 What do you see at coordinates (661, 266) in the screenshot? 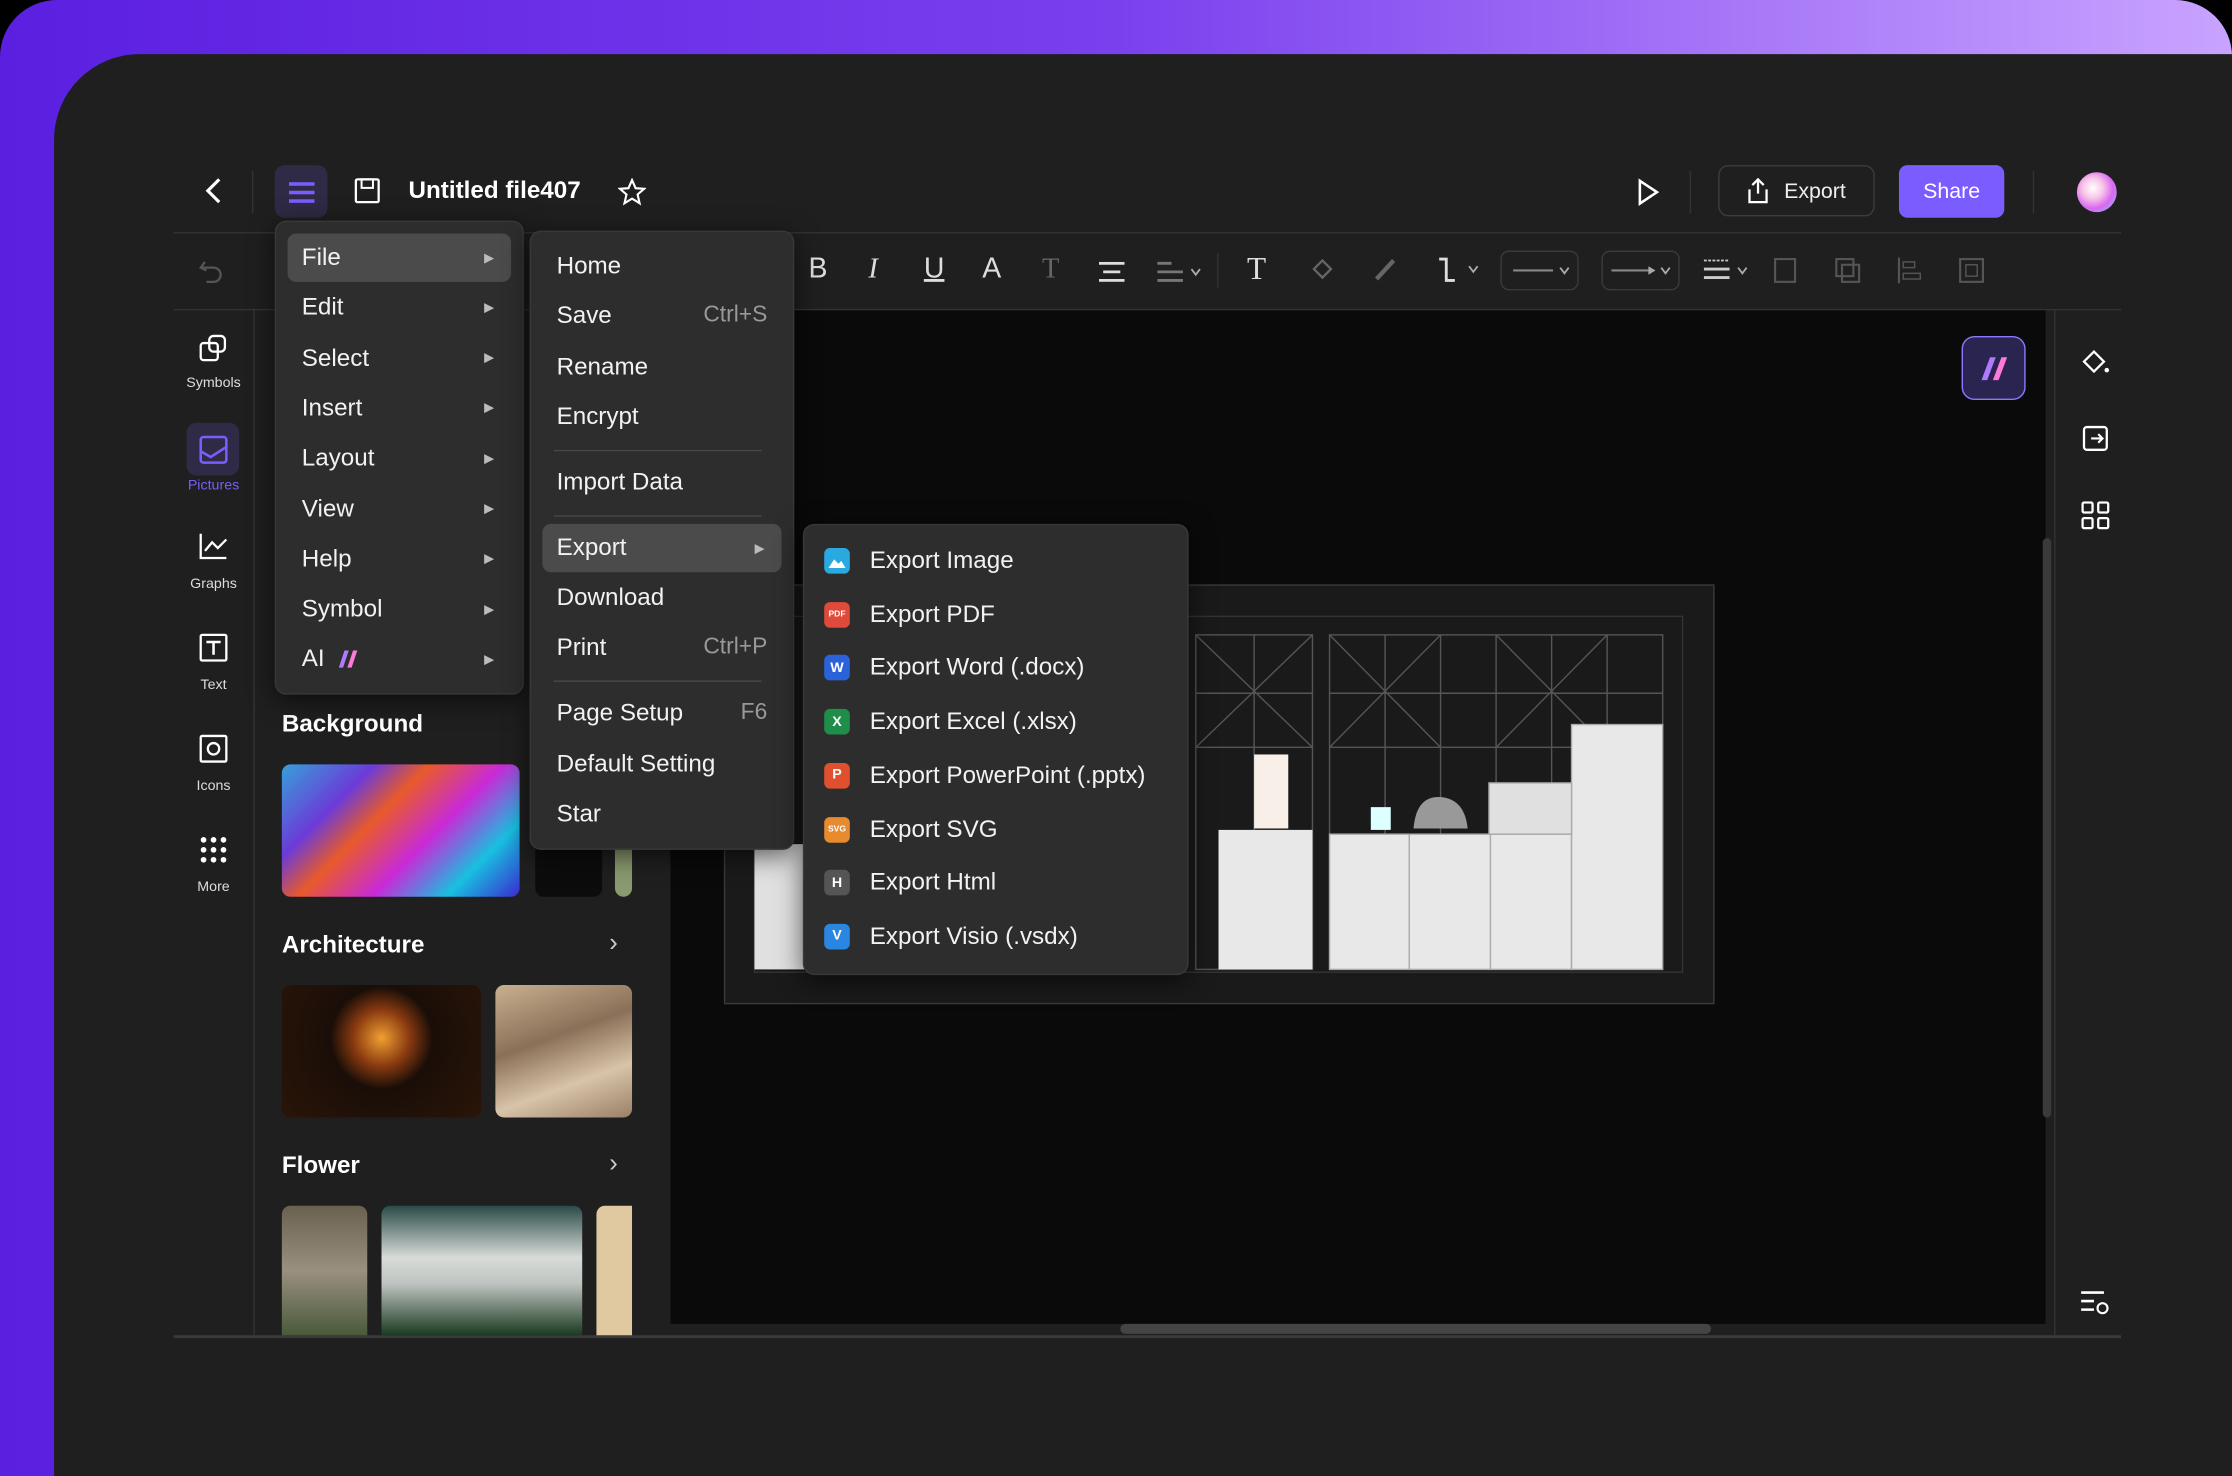
I see `file-menu-item-home: Home` at bounding box center [661, 266].